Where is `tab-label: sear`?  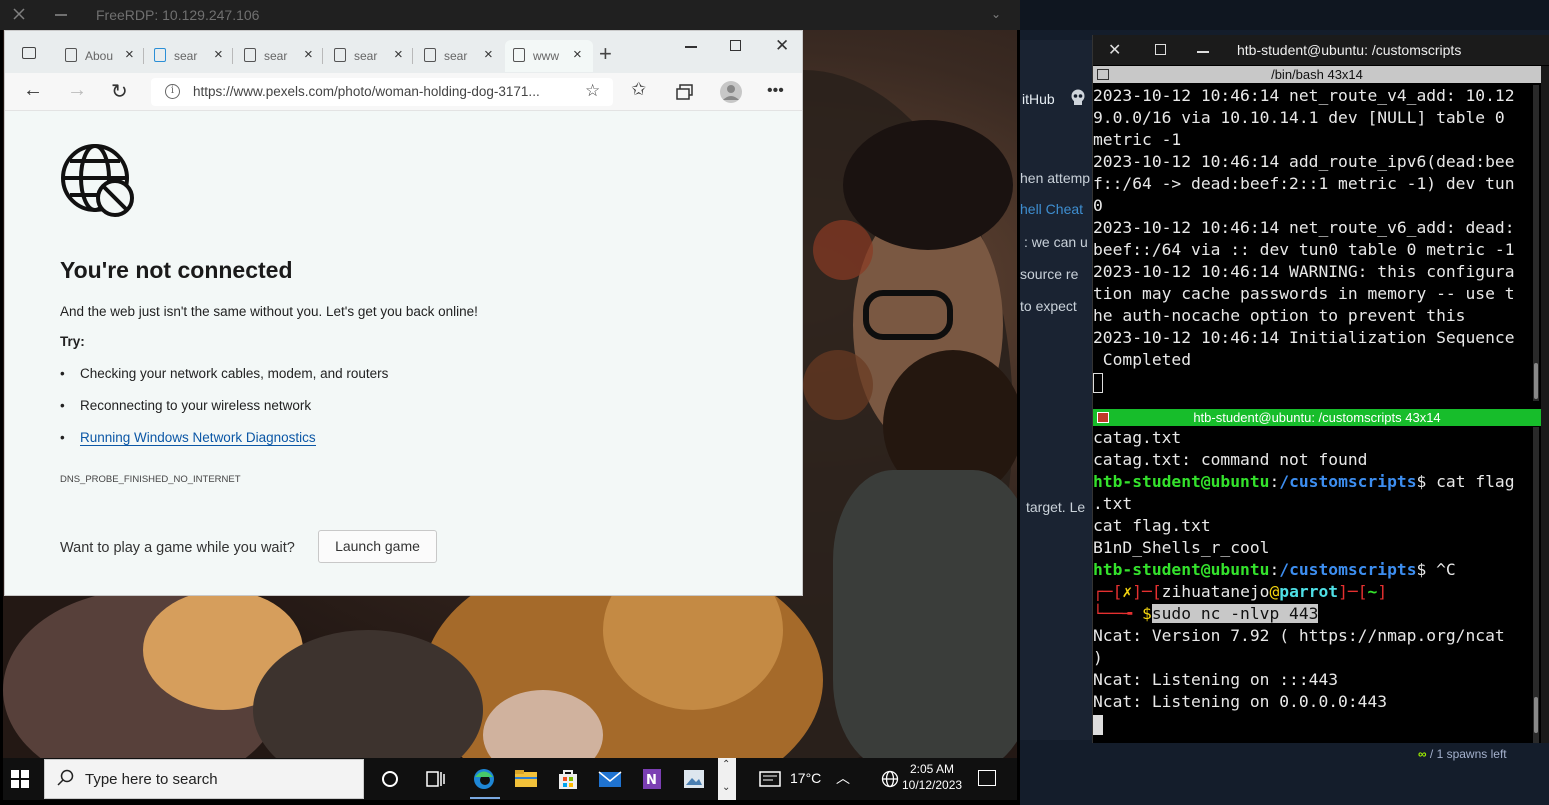 tab-label: sear is located at coordinates (276, 56).